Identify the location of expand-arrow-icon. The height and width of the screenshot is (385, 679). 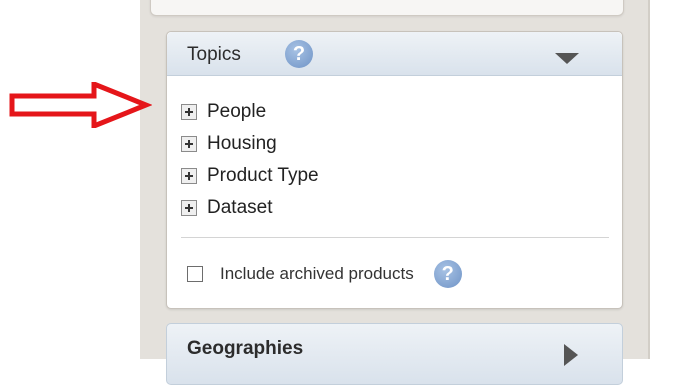
(571, 355).